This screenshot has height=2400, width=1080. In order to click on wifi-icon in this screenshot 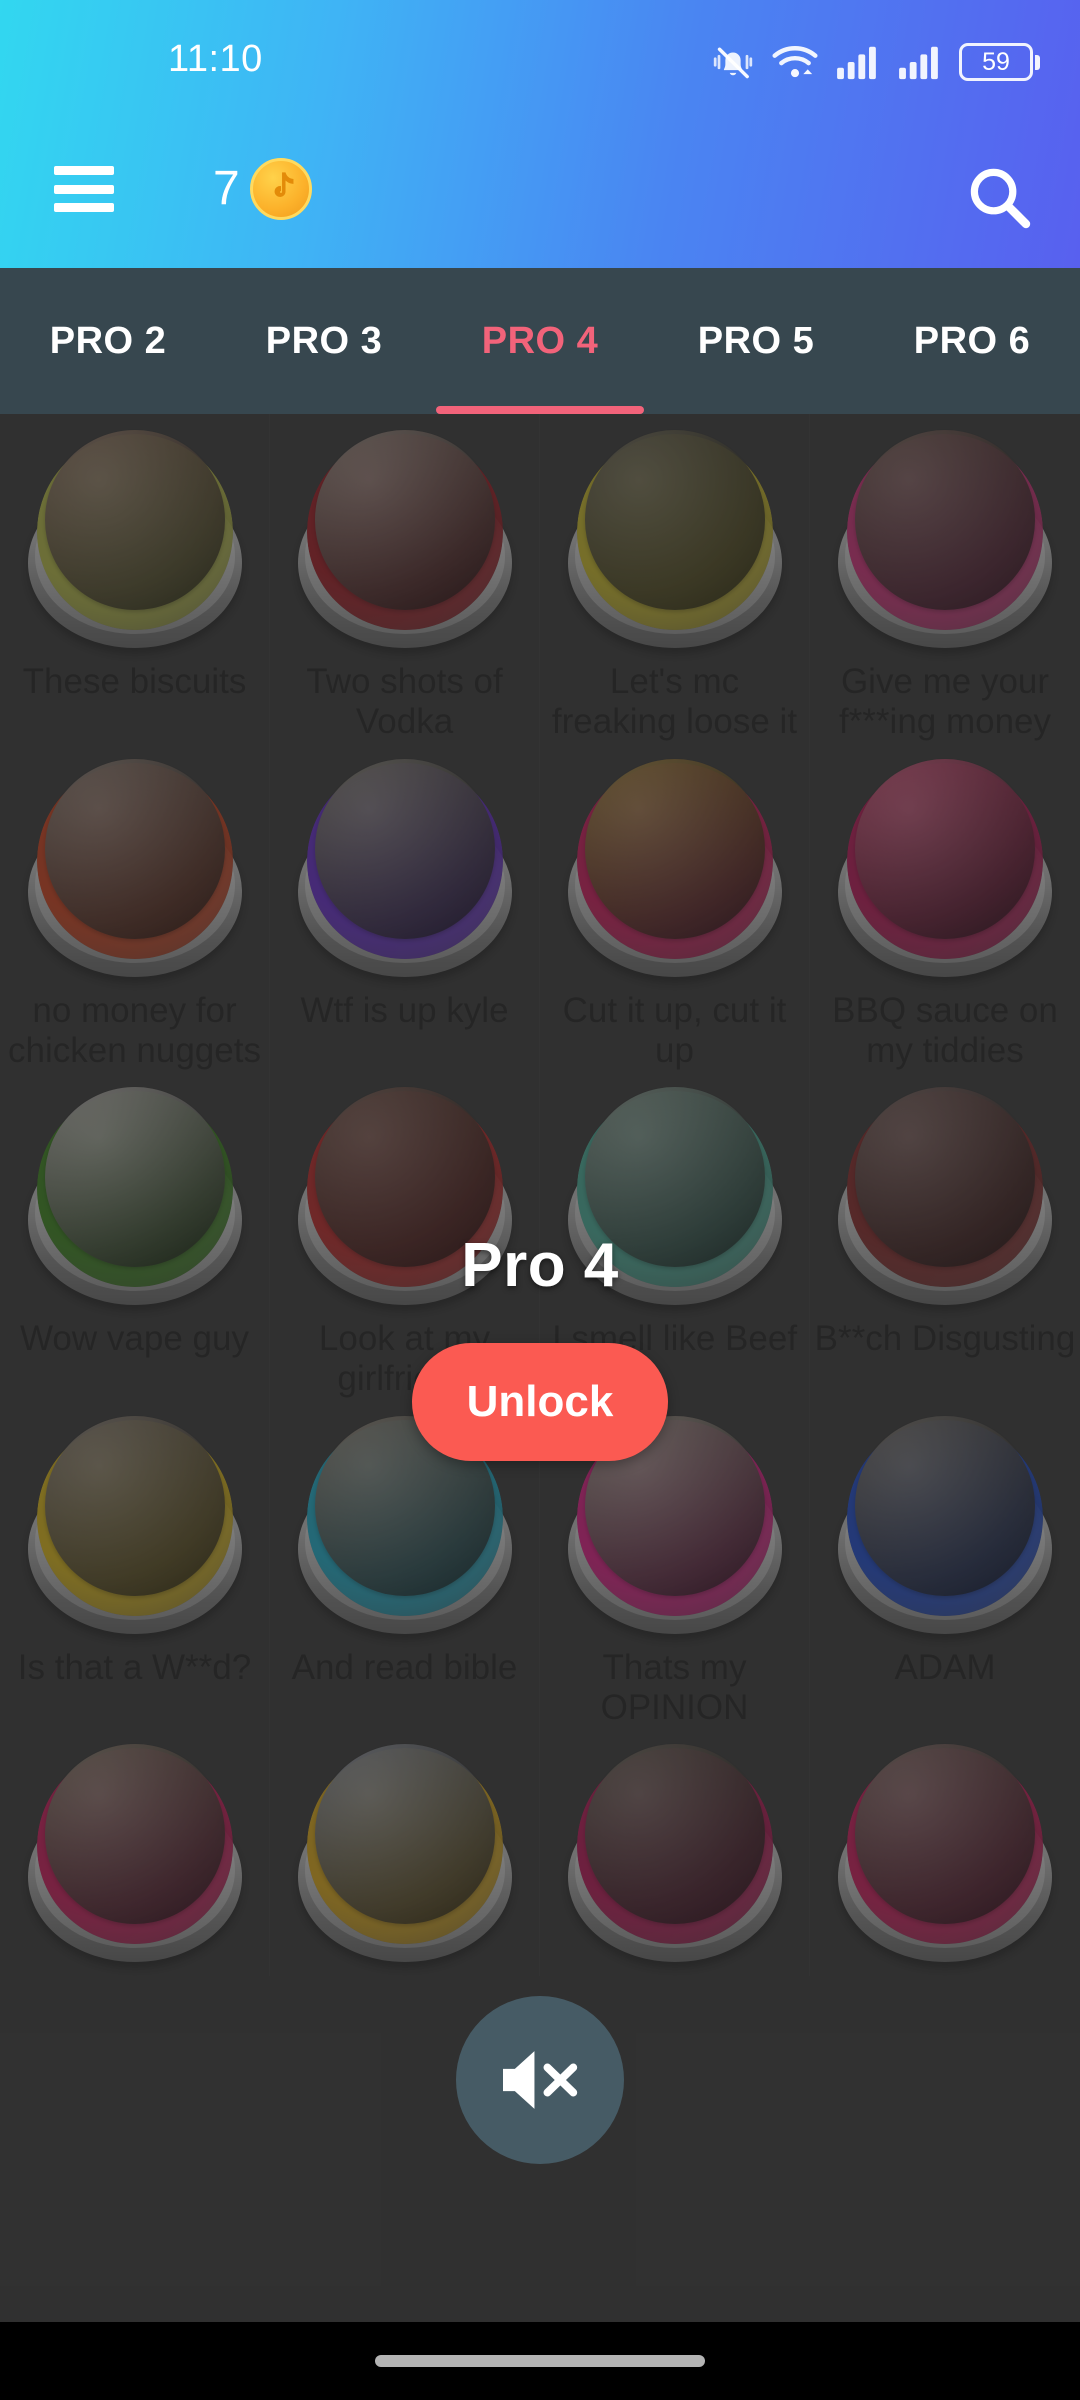, I will do `click(795, 62)`.